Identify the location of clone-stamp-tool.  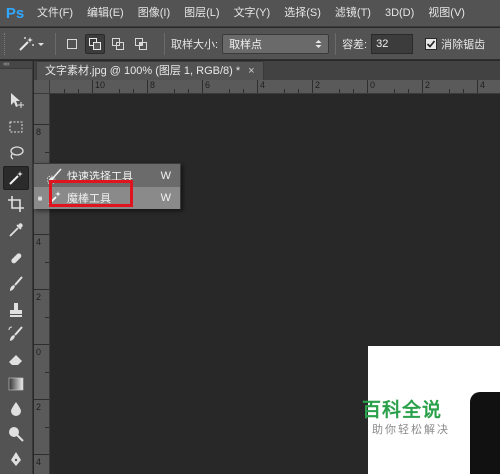
(16, 310).